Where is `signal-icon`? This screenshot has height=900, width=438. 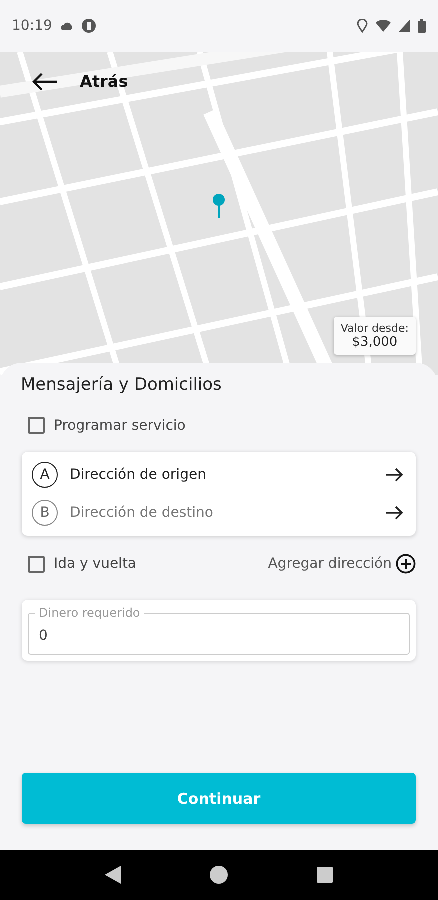 signal-icon is located at coordinates (404, 26).